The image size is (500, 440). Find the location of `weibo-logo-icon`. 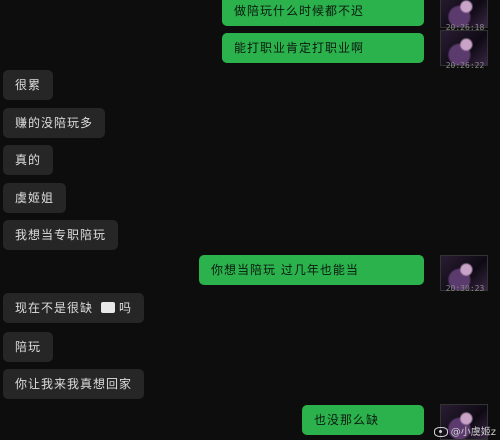

weibo-logo-icon is located at coordinates (440, 432).